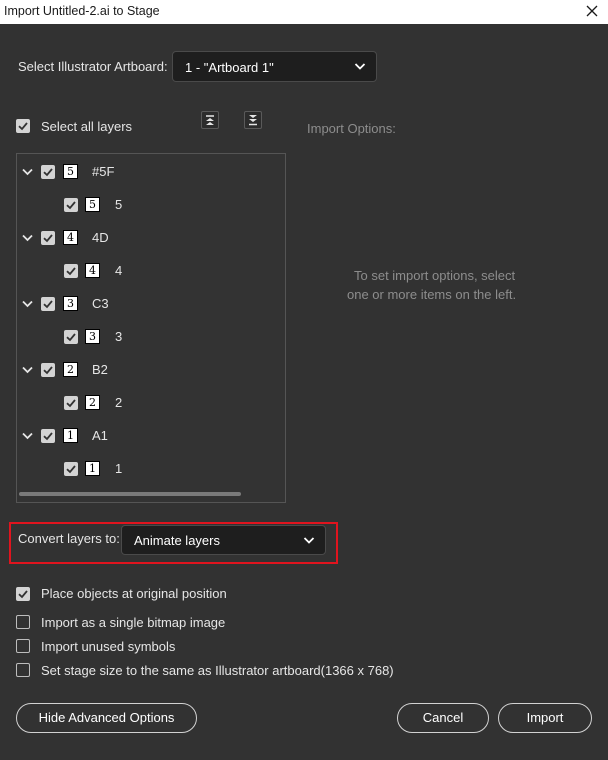 The width and height of the screenshot is (608, 760). Describe the element at coordinates (133, 622) in the screenshot. I see `single-bitmap-label: Import as a single bitmap image` at that location.